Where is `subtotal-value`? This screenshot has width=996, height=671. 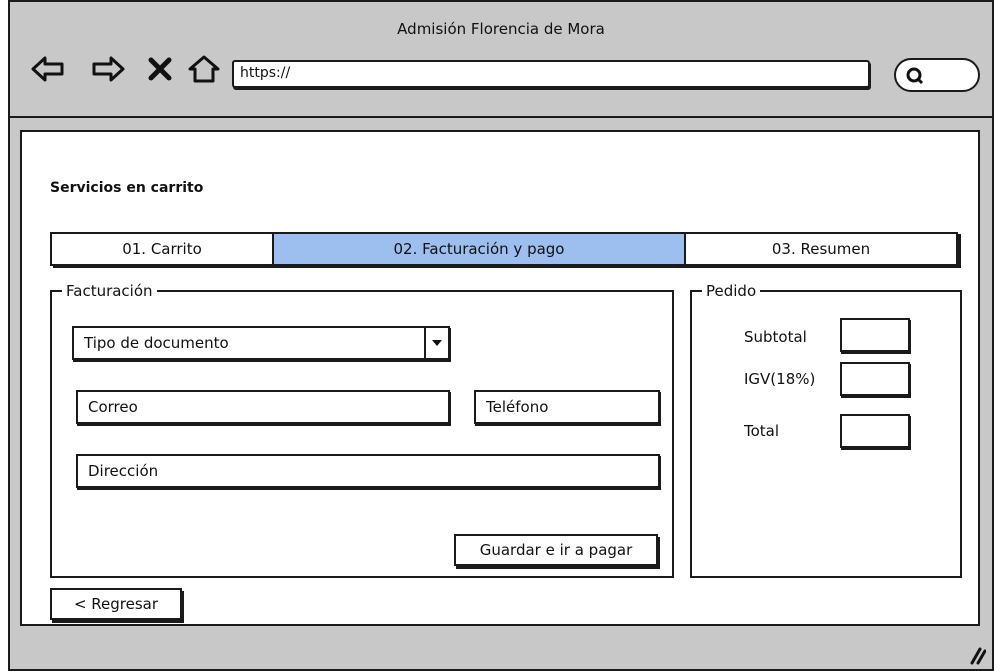
subtotal-value is located at coordinates (875, 335).